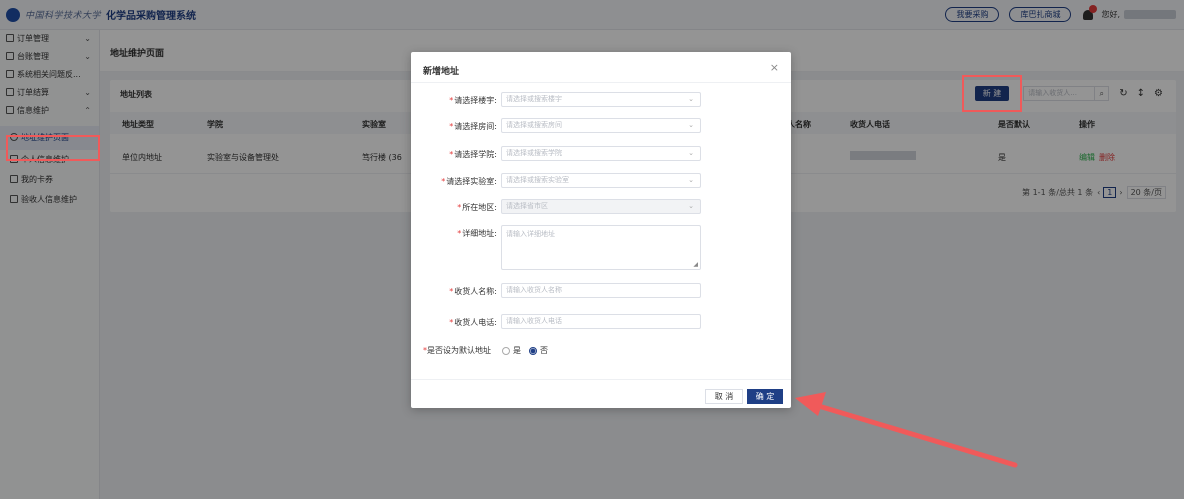  I want to click on field-lab: *请选择实验室: 请选择或搜索实验室 ⌄, so click(601, 181).